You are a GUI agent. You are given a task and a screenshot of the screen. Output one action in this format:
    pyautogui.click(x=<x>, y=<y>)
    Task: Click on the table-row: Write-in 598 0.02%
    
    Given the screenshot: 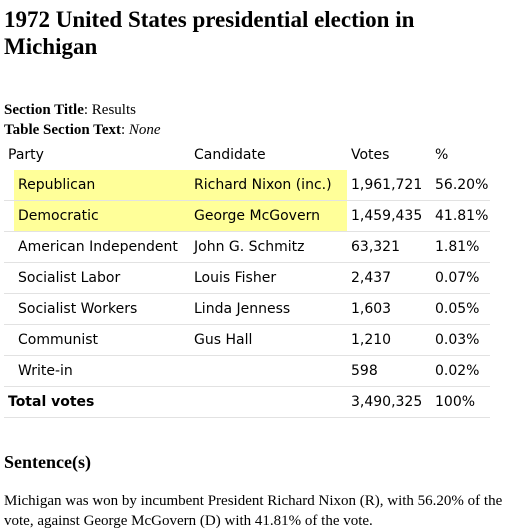 What is the action you would take?
    pyautogui.click(x=247, y=371)
    